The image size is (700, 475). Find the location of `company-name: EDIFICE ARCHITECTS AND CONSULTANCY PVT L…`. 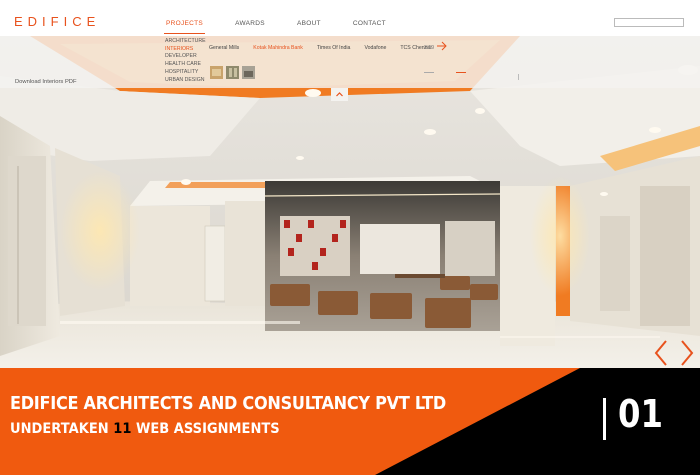

company-name: EDIFICE ARCHITECTS AND CONSULTANCY PVT L… is located at coordinates (228, 404).